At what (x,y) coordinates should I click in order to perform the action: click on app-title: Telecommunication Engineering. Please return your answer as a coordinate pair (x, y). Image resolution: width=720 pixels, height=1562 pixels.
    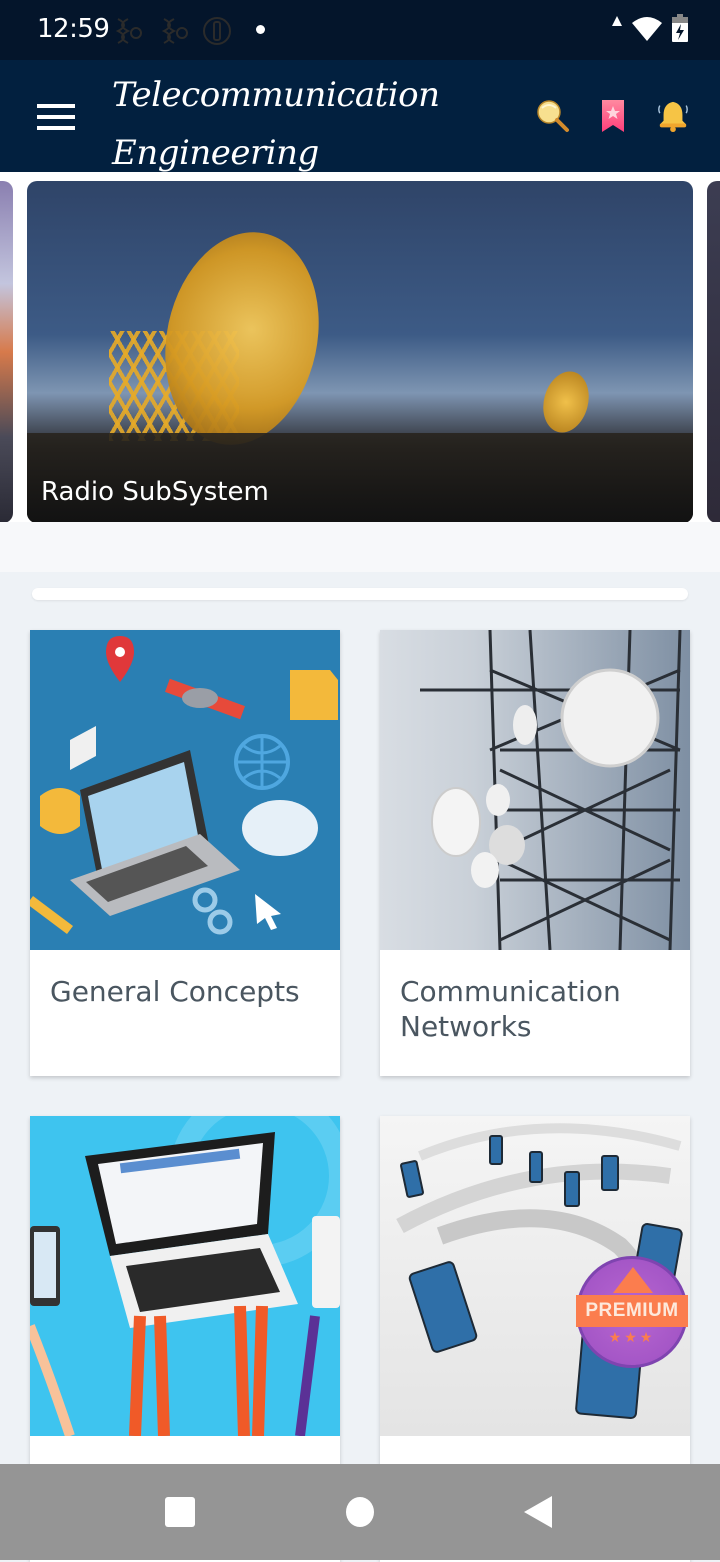
    Looking at the image, I should click on (276, 123).